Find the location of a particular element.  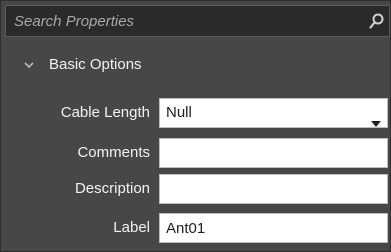

comments-field is located at coordinates (273, 153).